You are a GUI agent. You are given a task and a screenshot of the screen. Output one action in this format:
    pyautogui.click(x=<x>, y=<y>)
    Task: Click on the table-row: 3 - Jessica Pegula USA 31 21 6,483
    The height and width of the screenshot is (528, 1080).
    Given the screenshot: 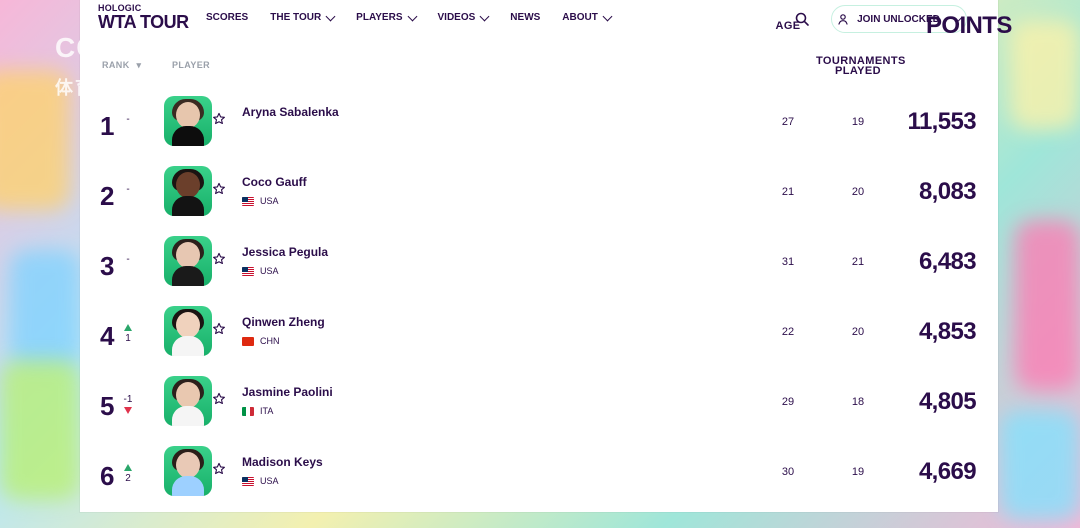 What is the action you would take?
    pyautogui.click(x=539, y=271)
    